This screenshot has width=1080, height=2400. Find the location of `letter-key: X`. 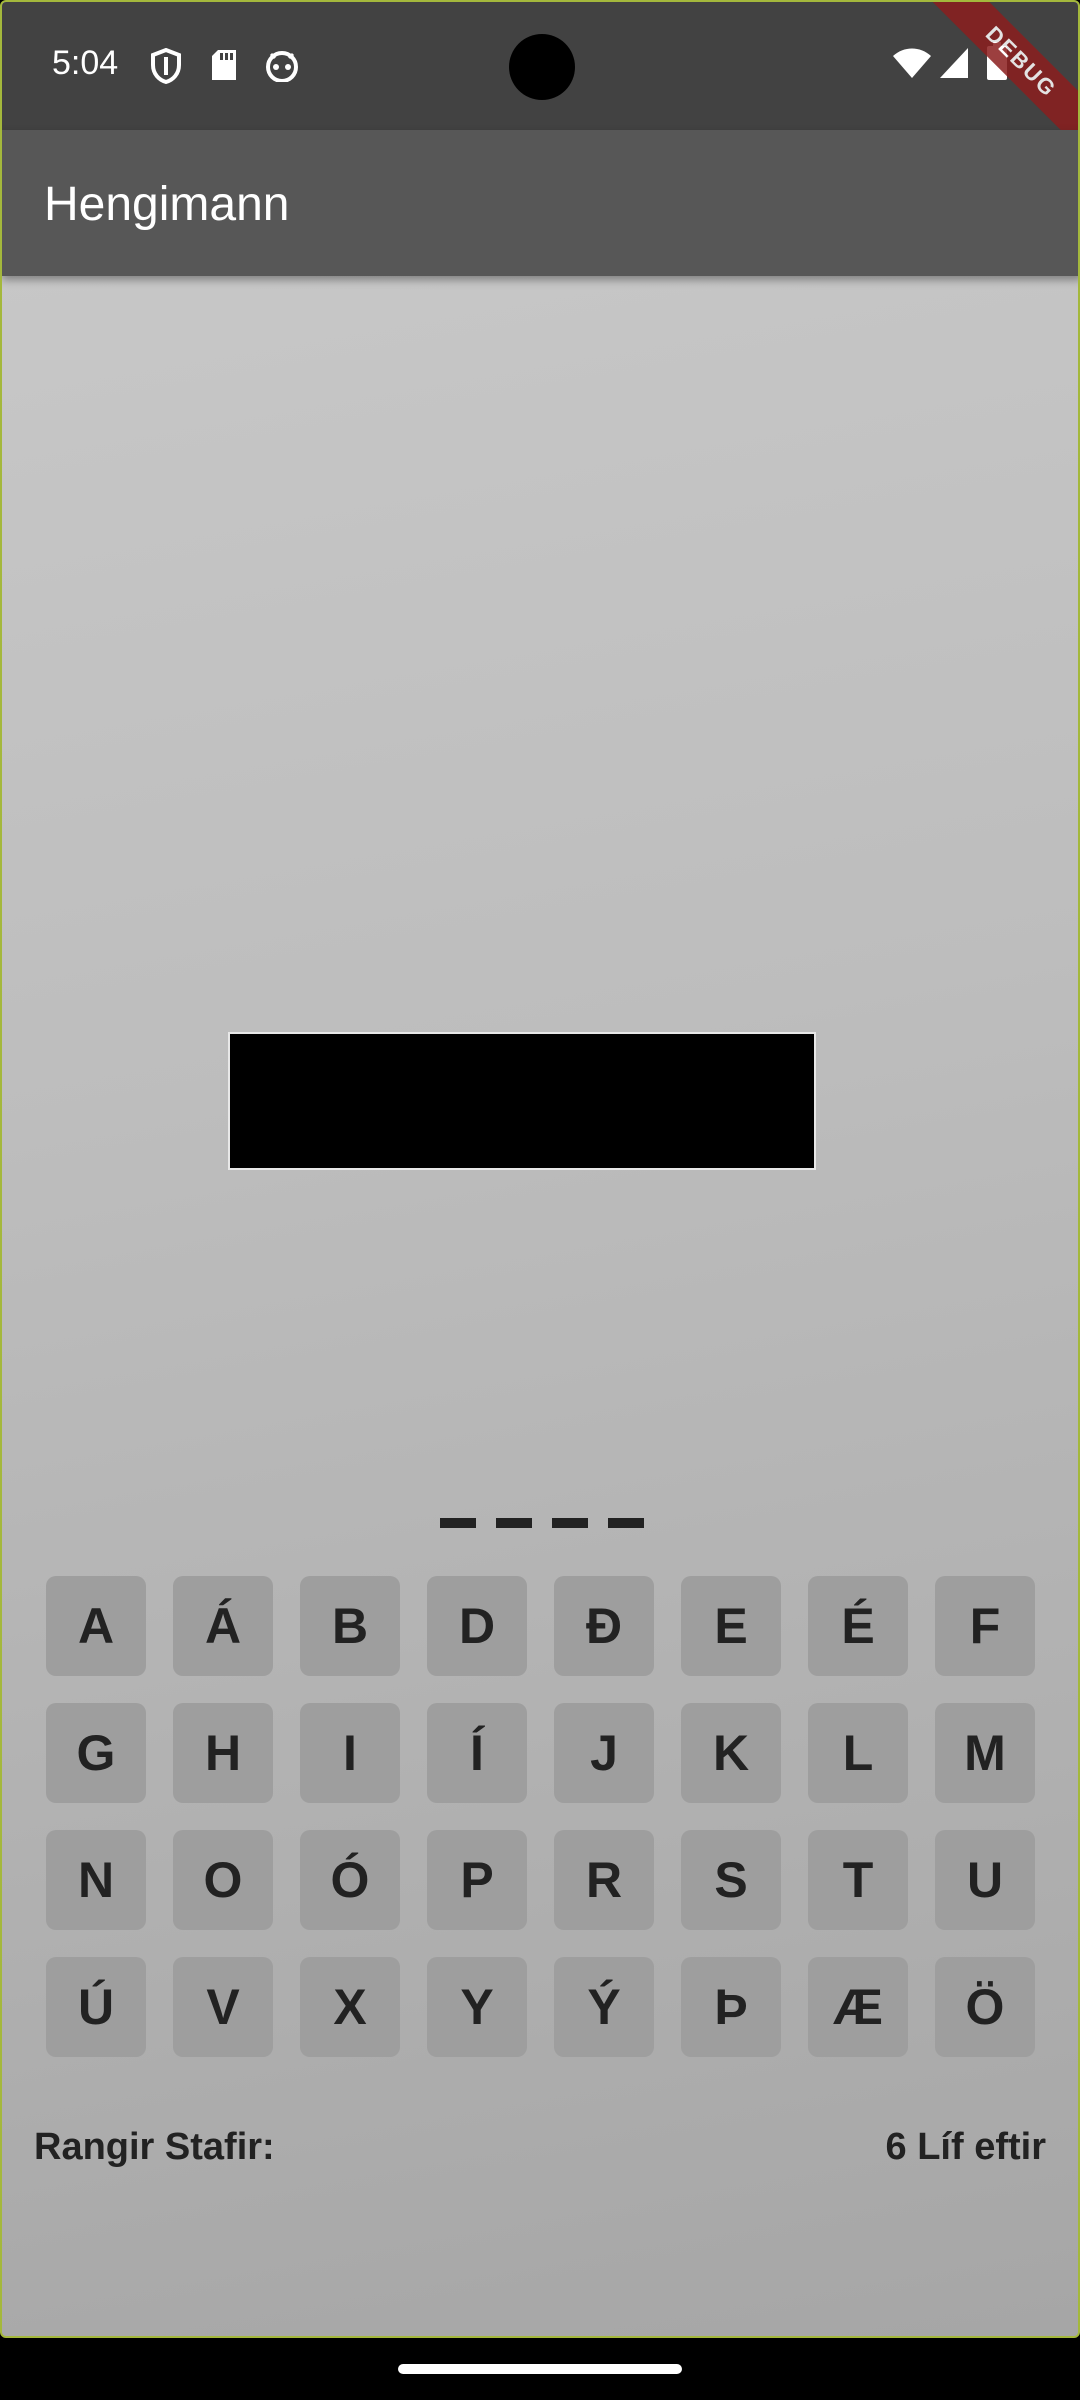

letter-key: X is located at coordinates (350, 2007).